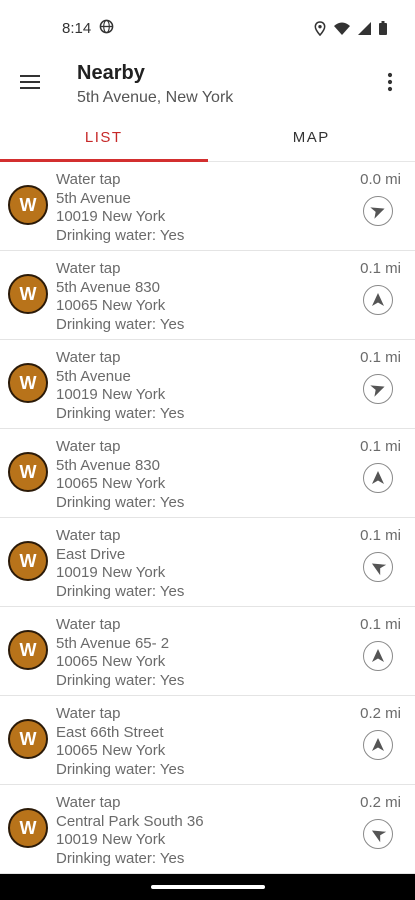  What do you see at coordinates (93, 376) in the screenshot?
I see `item-street: 5th Avenue` at bounding box center [93, 376].